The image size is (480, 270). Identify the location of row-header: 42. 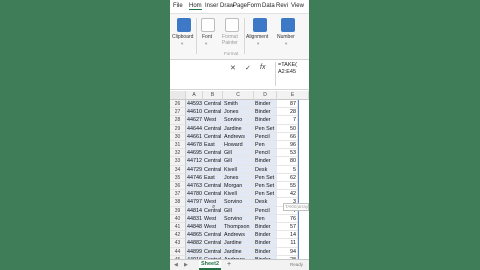
(178, 235).